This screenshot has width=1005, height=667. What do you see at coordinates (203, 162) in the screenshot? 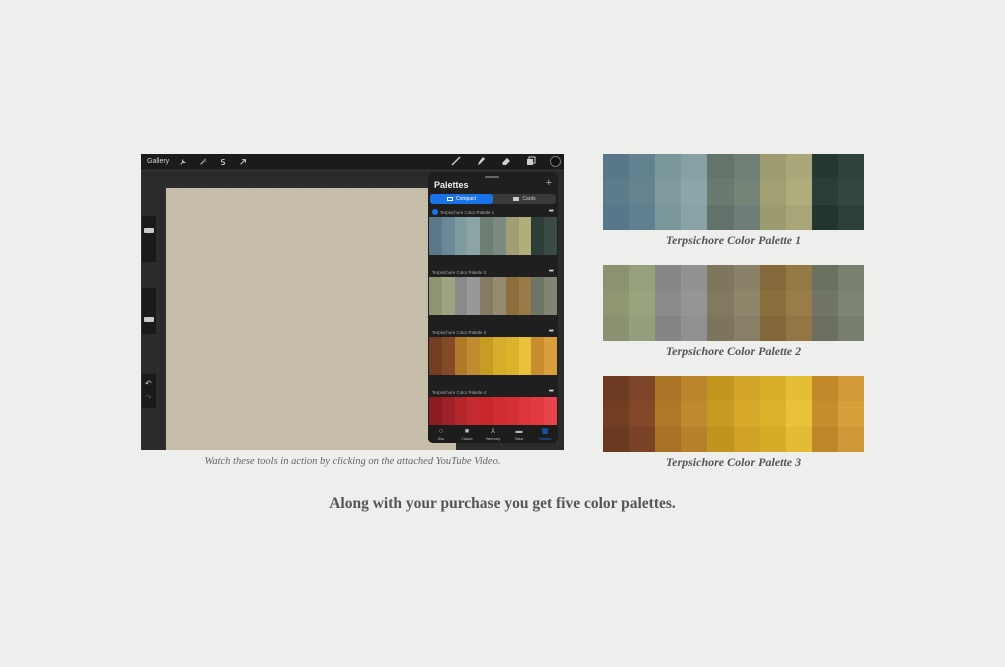
I see `magic-wand-icon` at bounding box center [203, 162].